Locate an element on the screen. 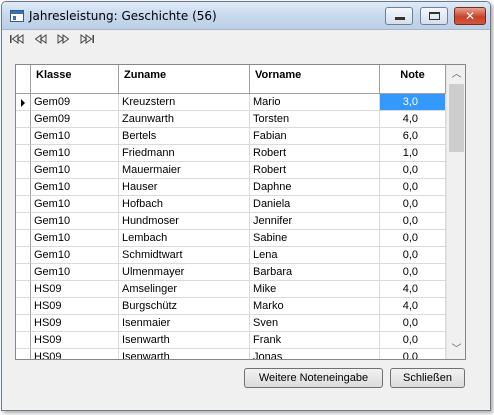  cell-vorname: Marko is located at coordinates (315, 306).